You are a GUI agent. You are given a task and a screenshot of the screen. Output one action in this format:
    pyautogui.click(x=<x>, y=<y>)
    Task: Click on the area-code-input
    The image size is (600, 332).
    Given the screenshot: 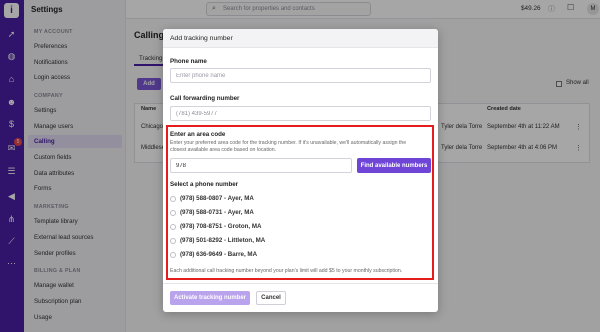 What is the action you would take?
    pyautogui.click(x=261, y=165)
    